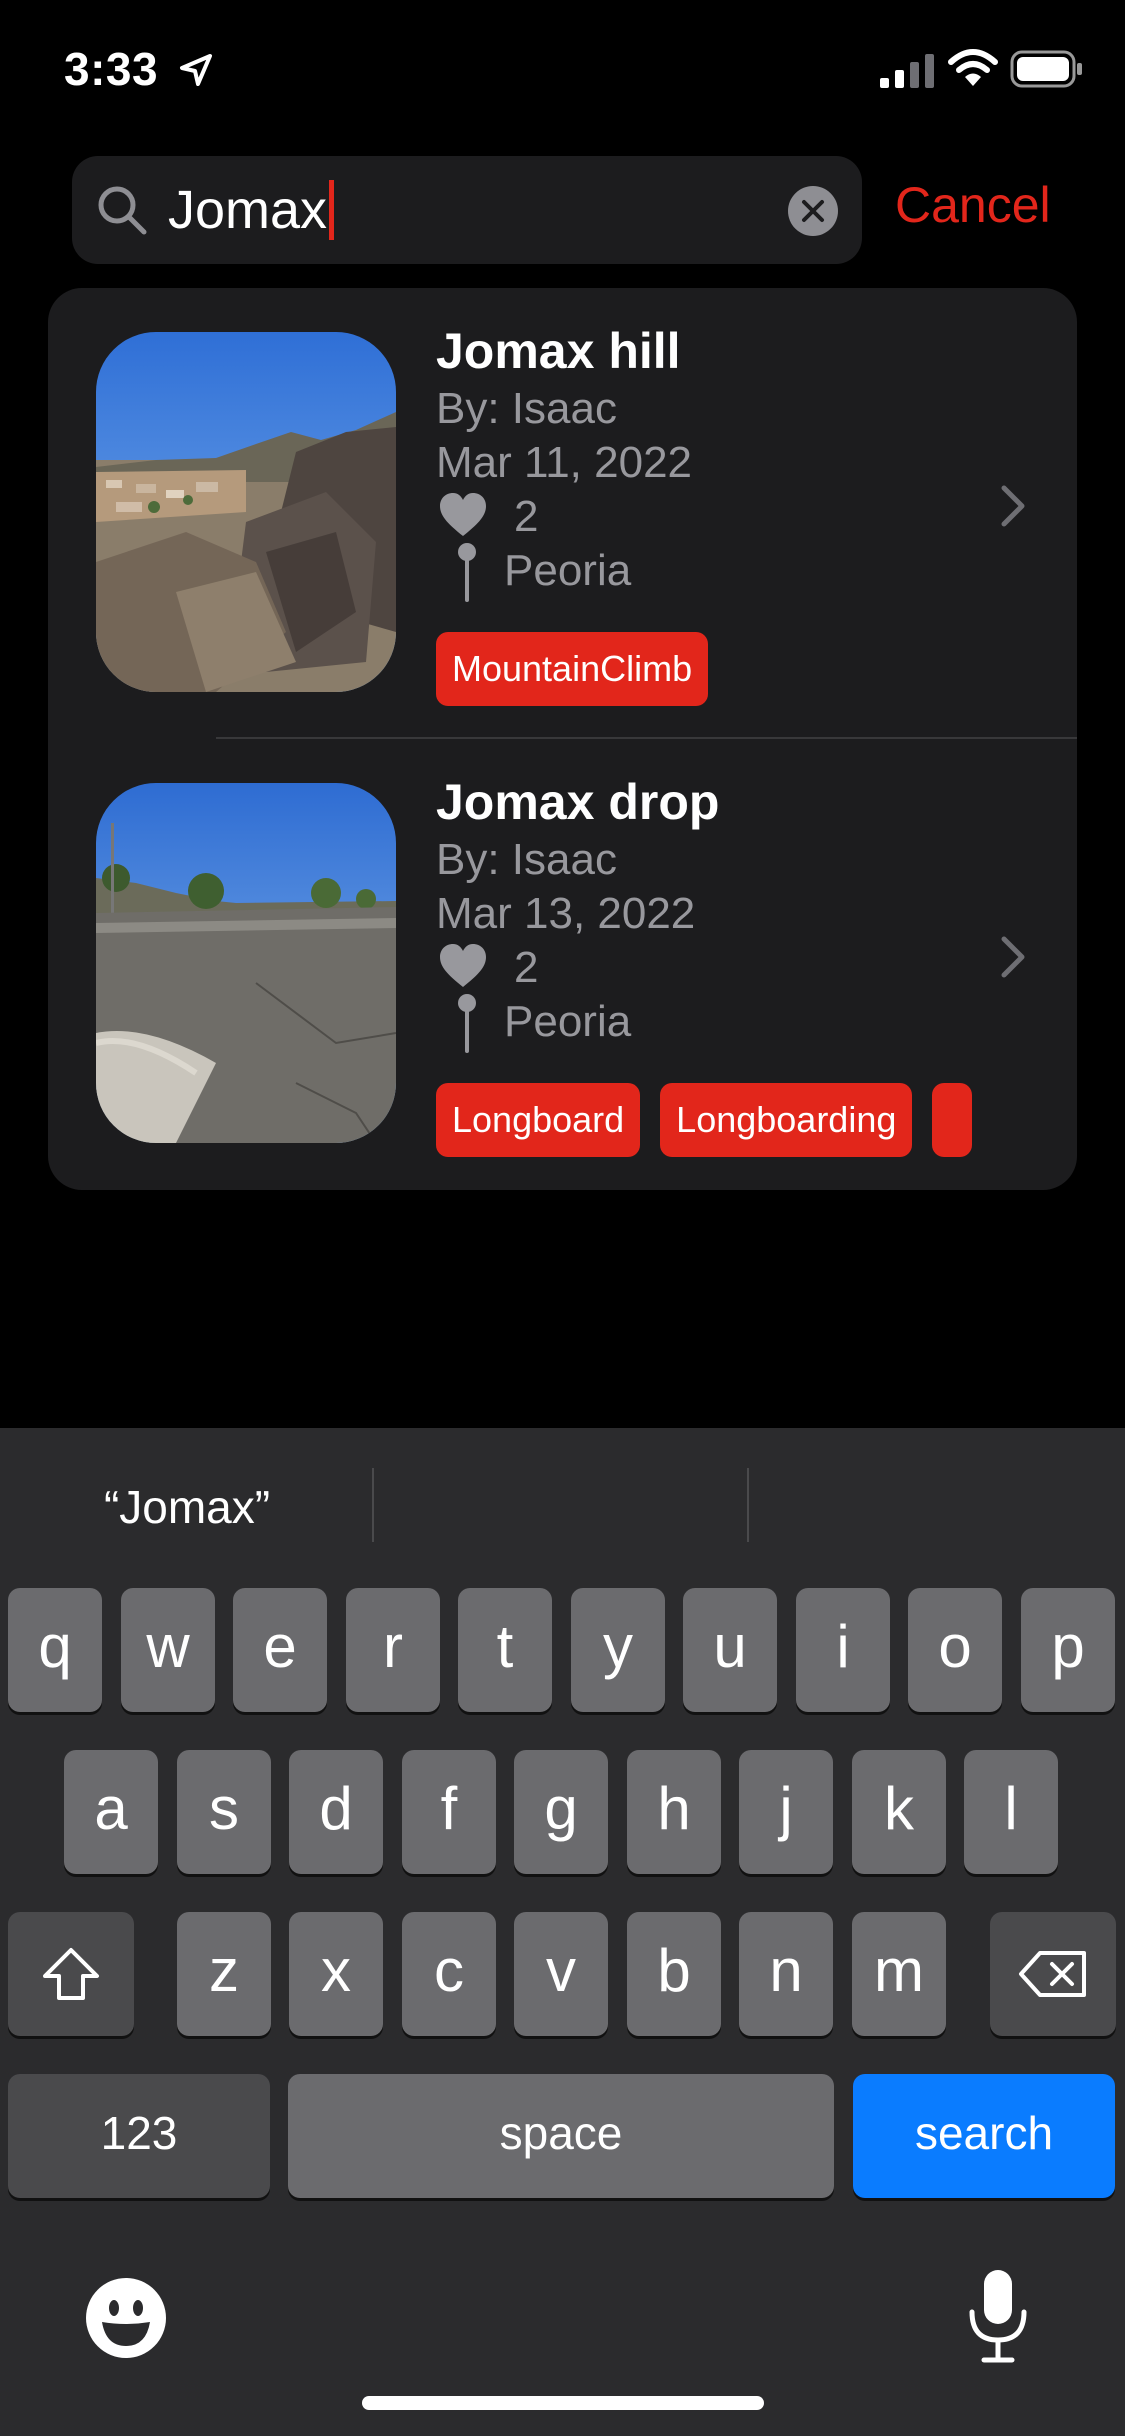  I want to click on home-indicator, so click(563, 2403).